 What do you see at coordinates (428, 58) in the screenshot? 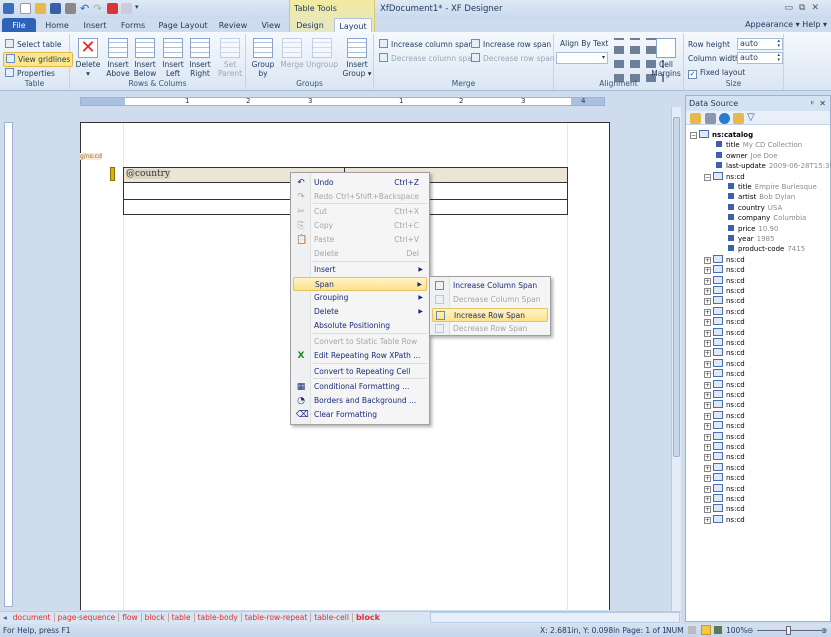
I see `decrease-column-span-button: Decrease column span` at bounding box center [428, 58].